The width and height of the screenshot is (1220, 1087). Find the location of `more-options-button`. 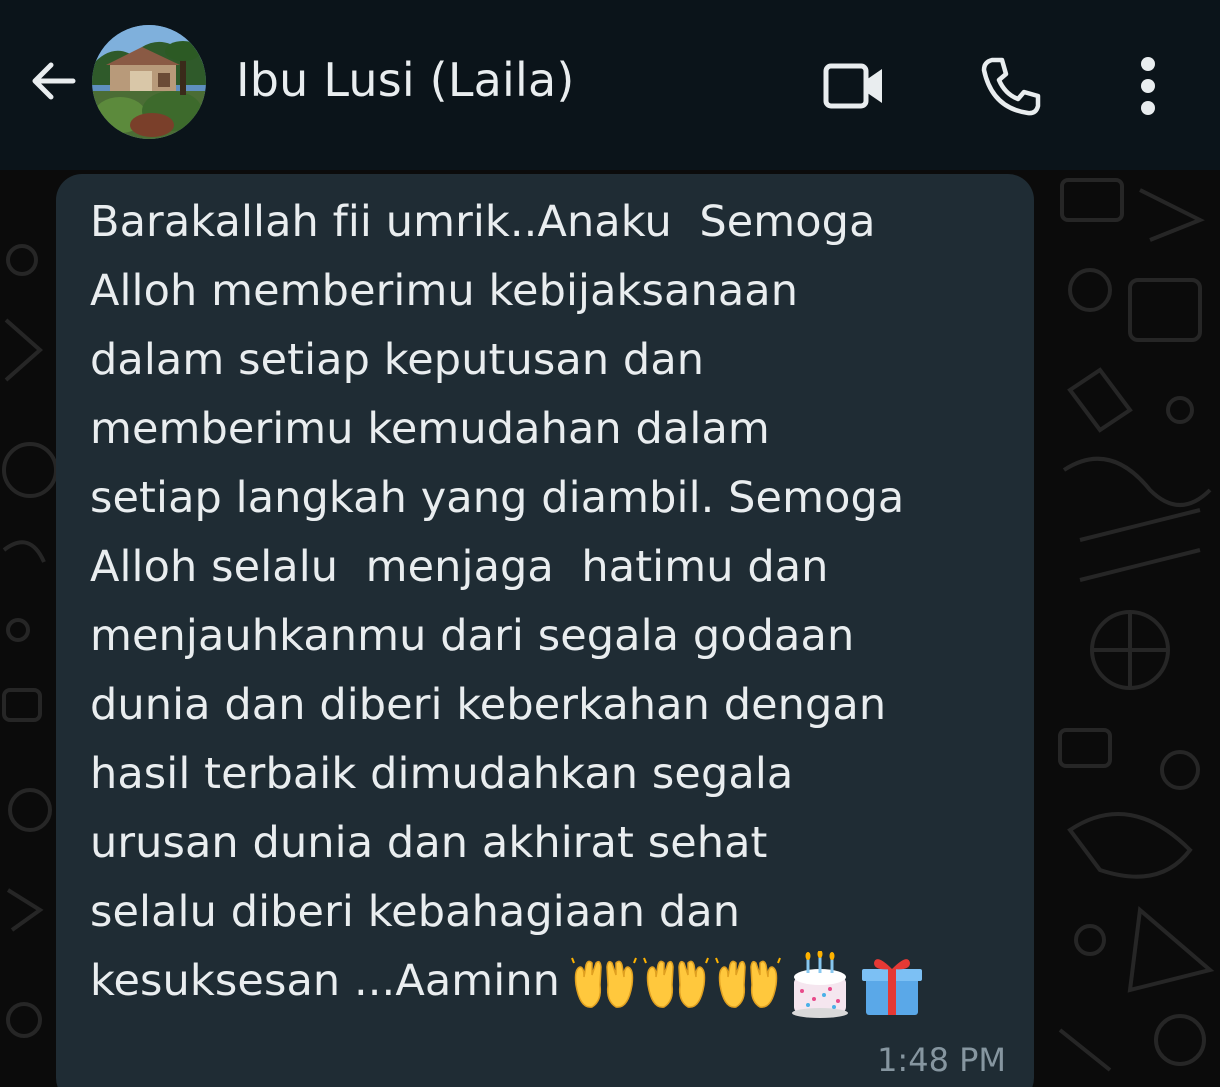

more-options-button is located at coordinates (1148, 86).